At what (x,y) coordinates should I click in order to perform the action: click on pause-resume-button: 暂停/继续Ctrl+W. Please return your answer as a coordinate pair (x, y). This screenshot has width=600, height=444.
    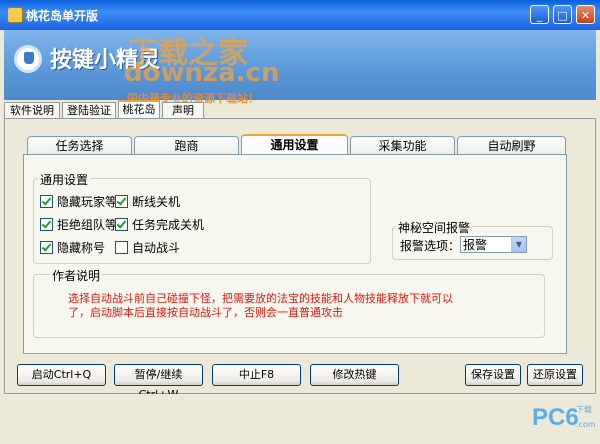
    Looking at the image, I should click on (158, 382).